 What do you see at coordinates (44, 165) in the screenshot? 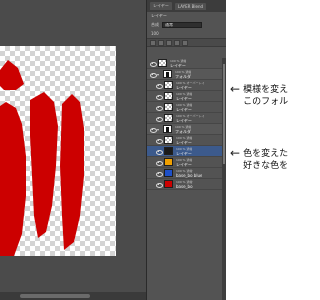
I see `pattern-piece-middle` at bounding box center [44, 165].